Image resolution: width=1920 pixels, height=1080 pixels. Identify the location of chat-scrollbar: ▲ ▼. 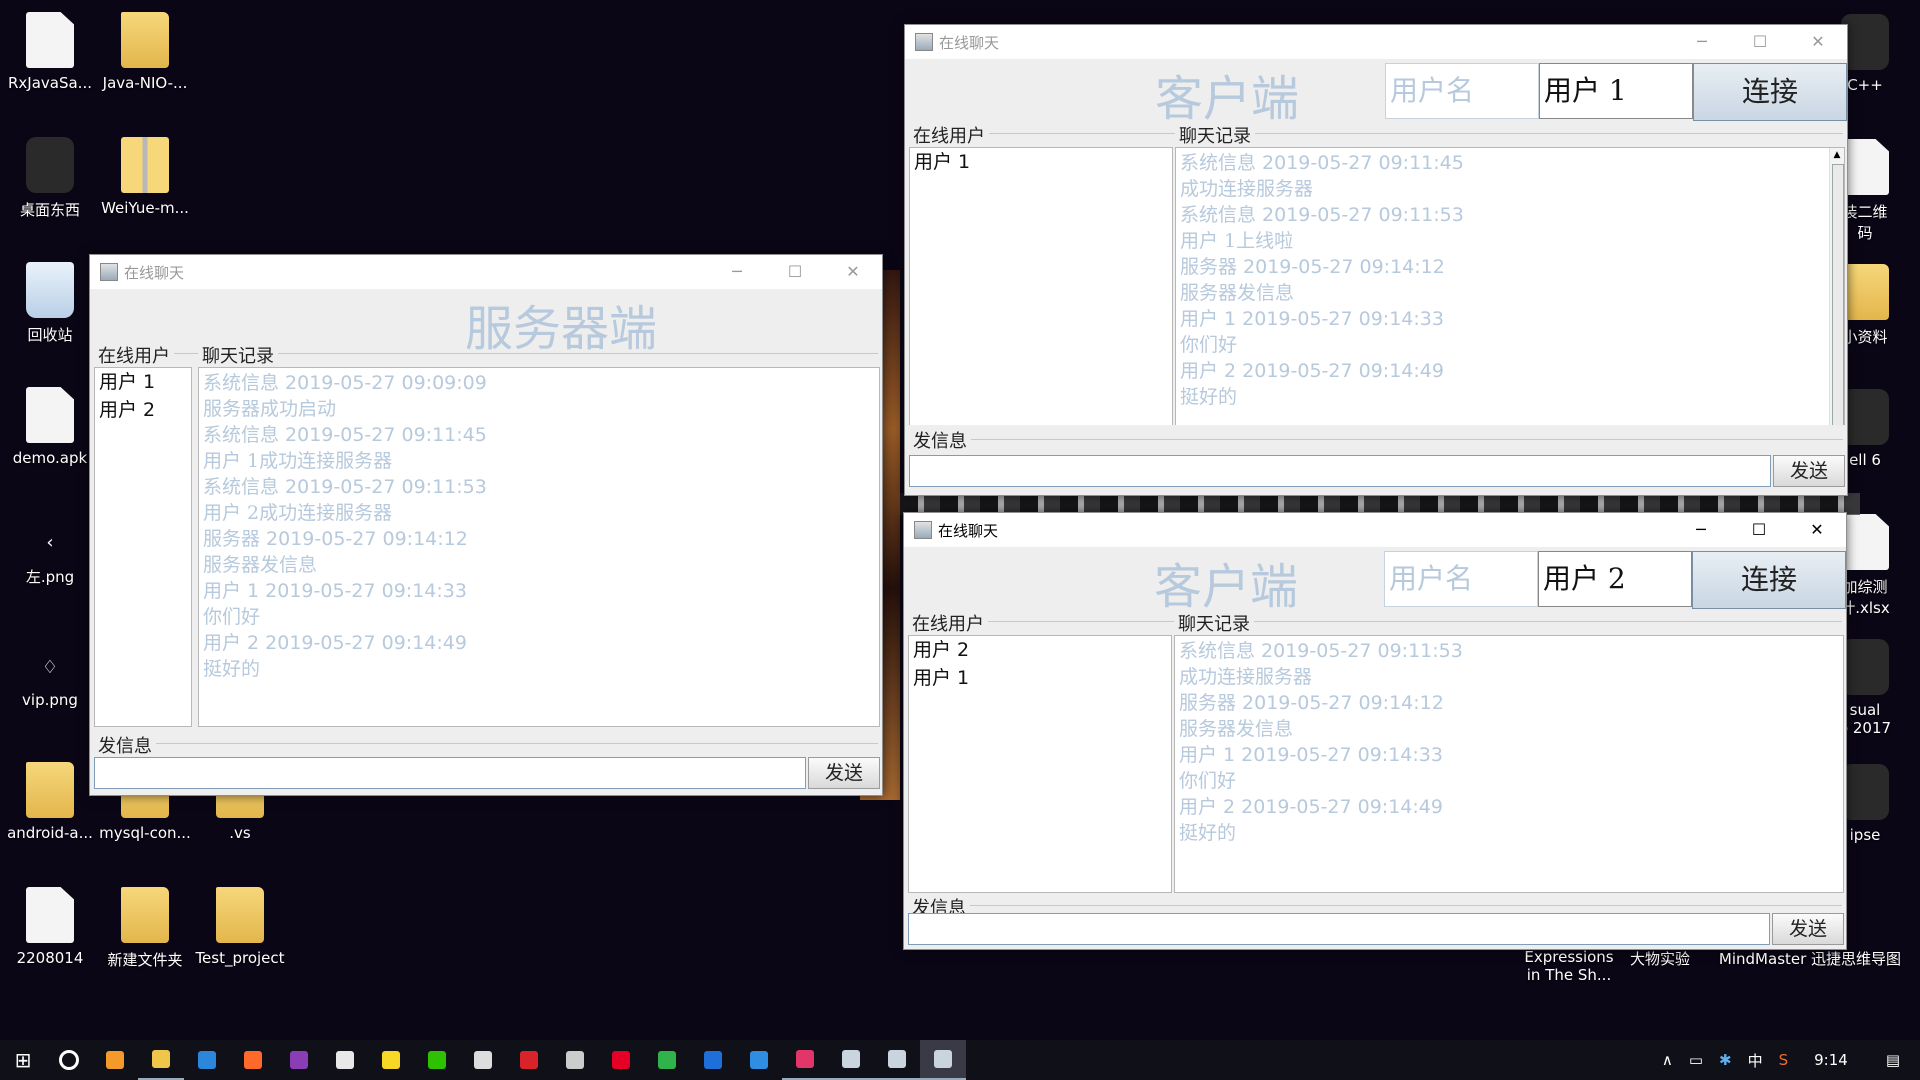
(1836, 298).